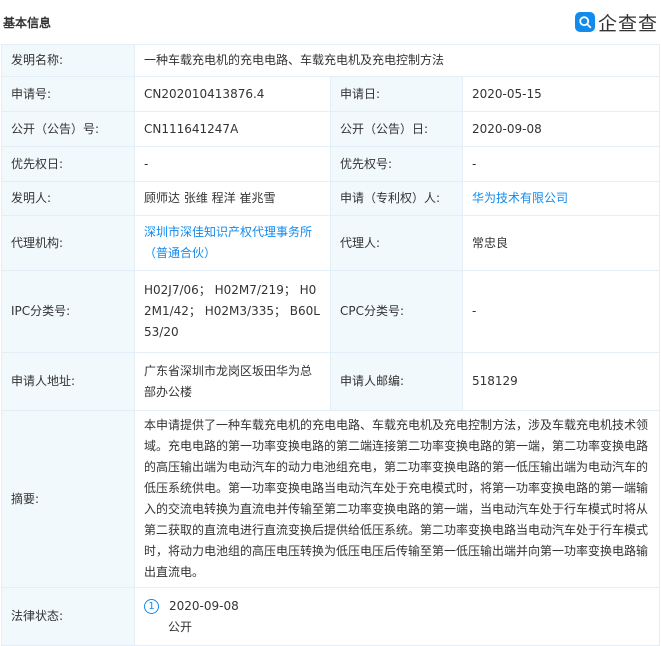 The width and height of the screenshot is (661, 646). What do you see at coordinates (232, 94) in the screenshot?
I see `application-no-value: CN202010413876.4` at bounding box center [232, 94].